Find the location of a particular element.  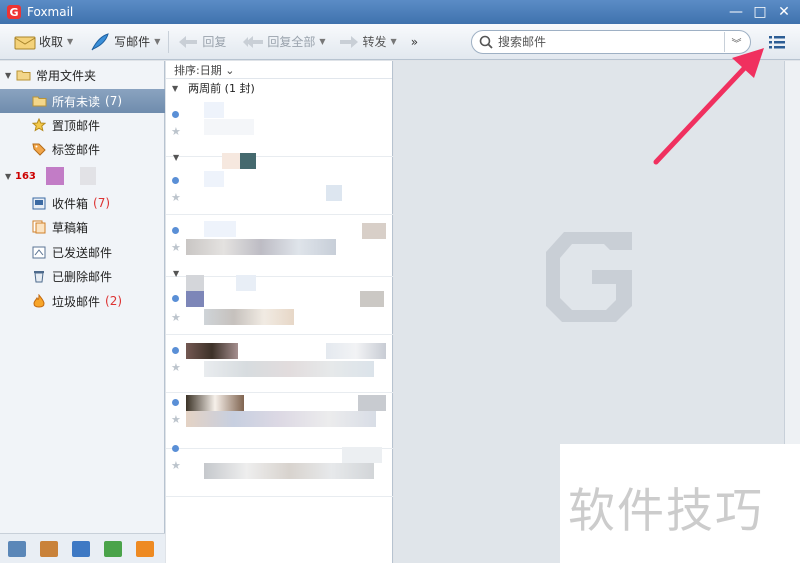

sidebar-item-inbox: 收件箱 (7) is located at coordinates (82, 203).